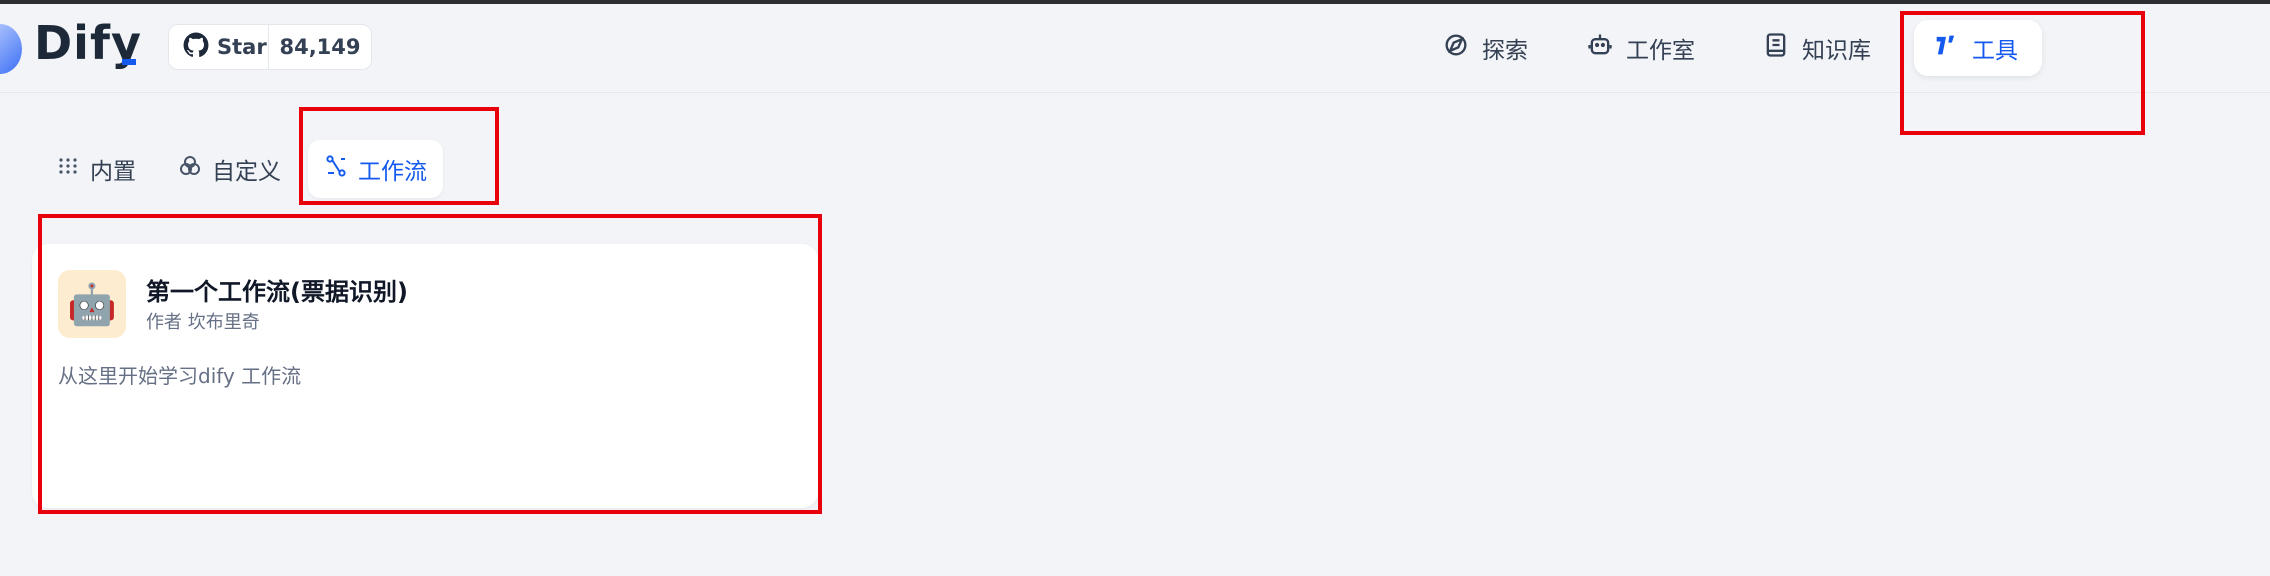  What do you see at coordinates (2022, 73) in the screenshot?
I see `highlight-box-tools-nav` at bounding box center [2022, 73].